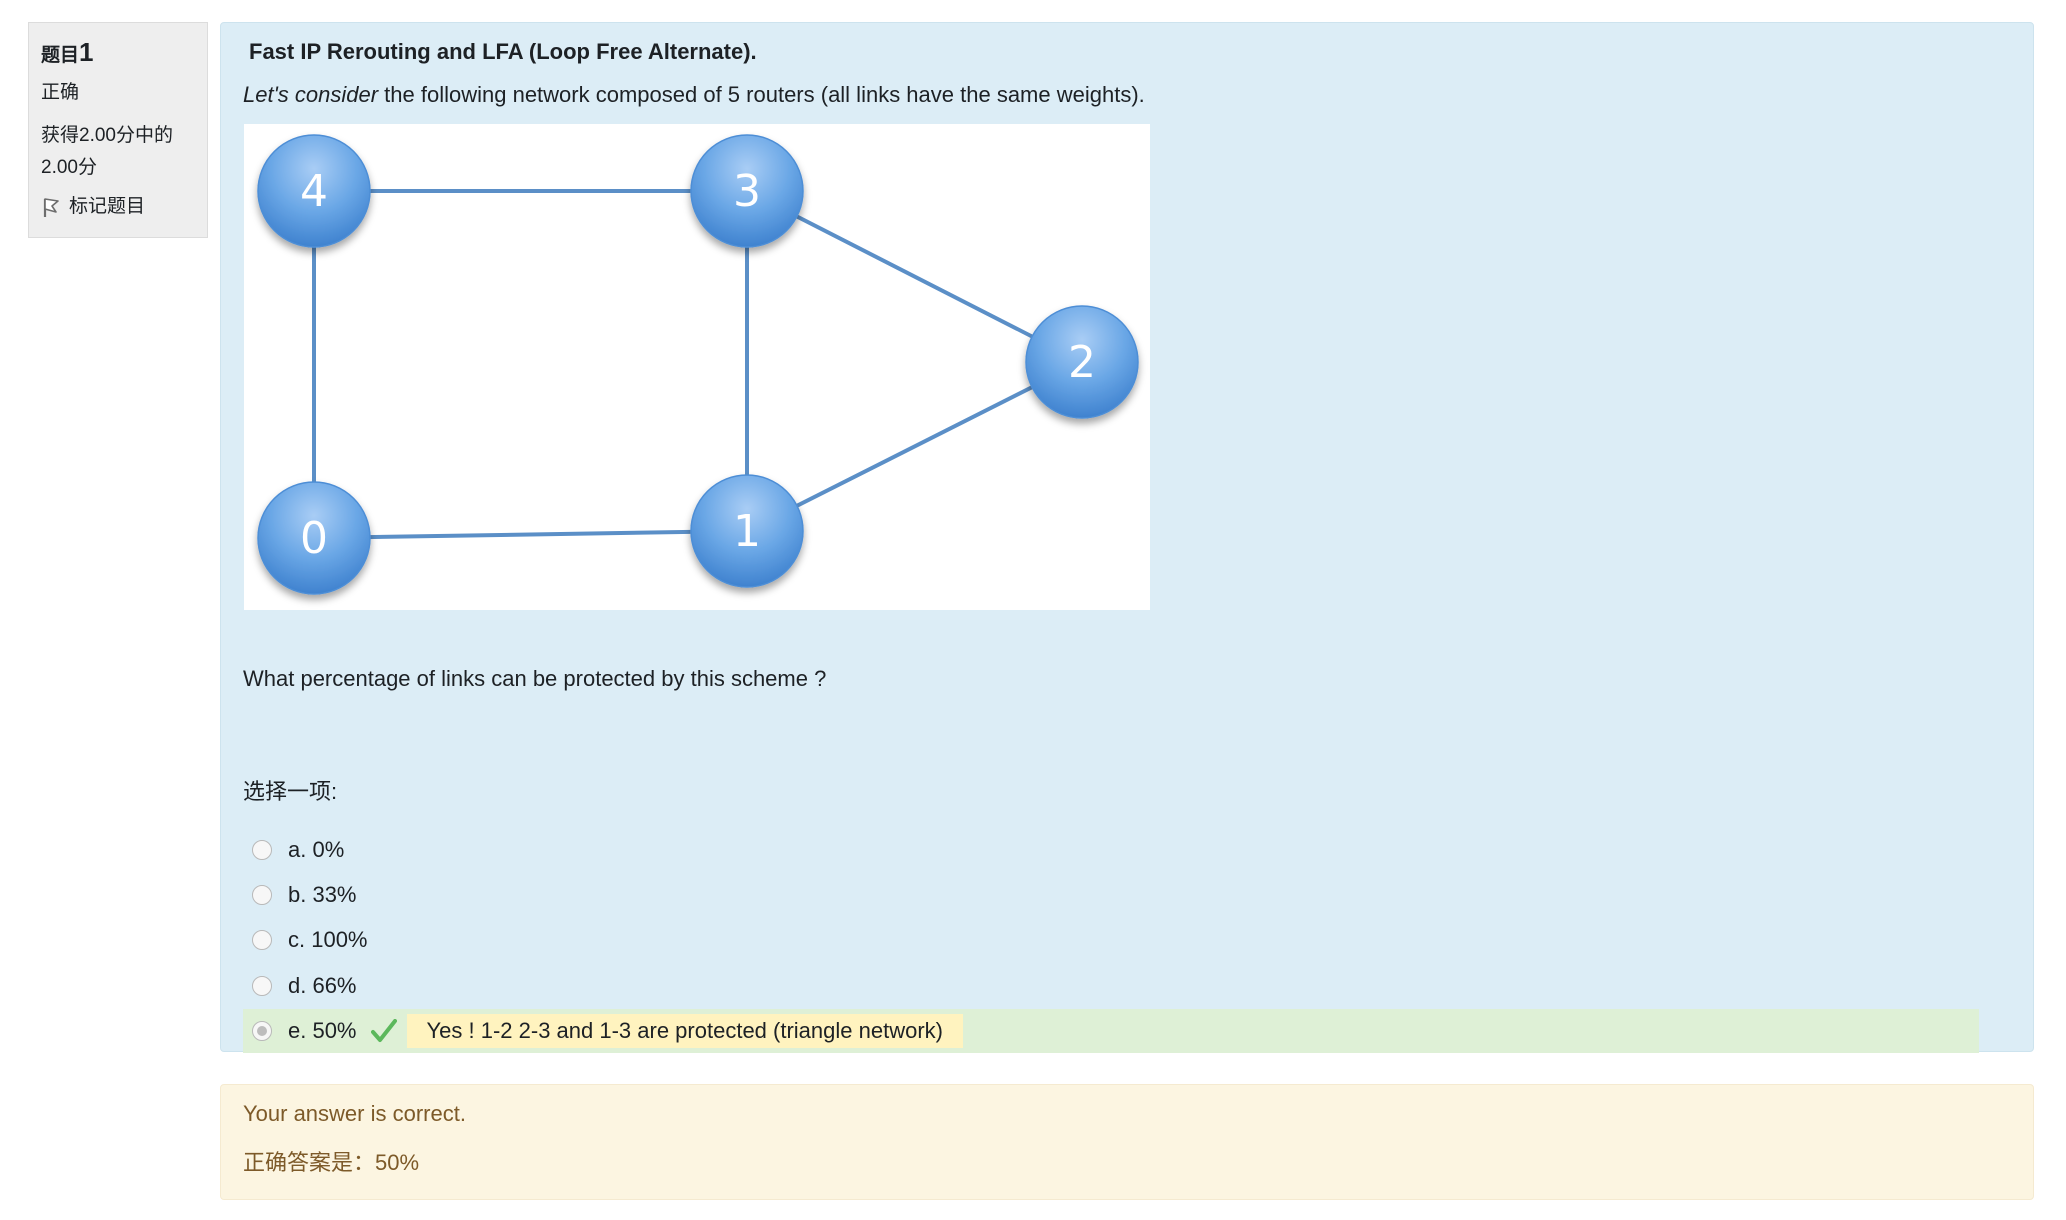 This screenshot has width=2066, height=1220. Describe the element at coordinates (331, 1162) in the screenshot. I see `right-answer: 正确答案是：50%` at that location.